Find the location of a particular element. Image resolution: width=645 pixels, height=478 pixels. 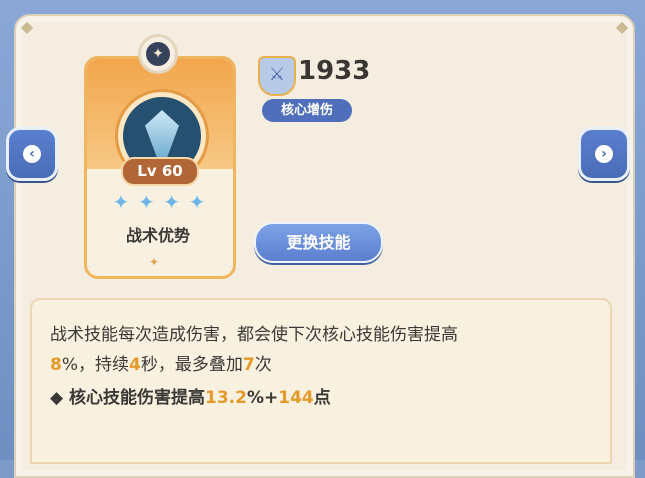

power-value: 1933 is located at coordinates (334, 71).